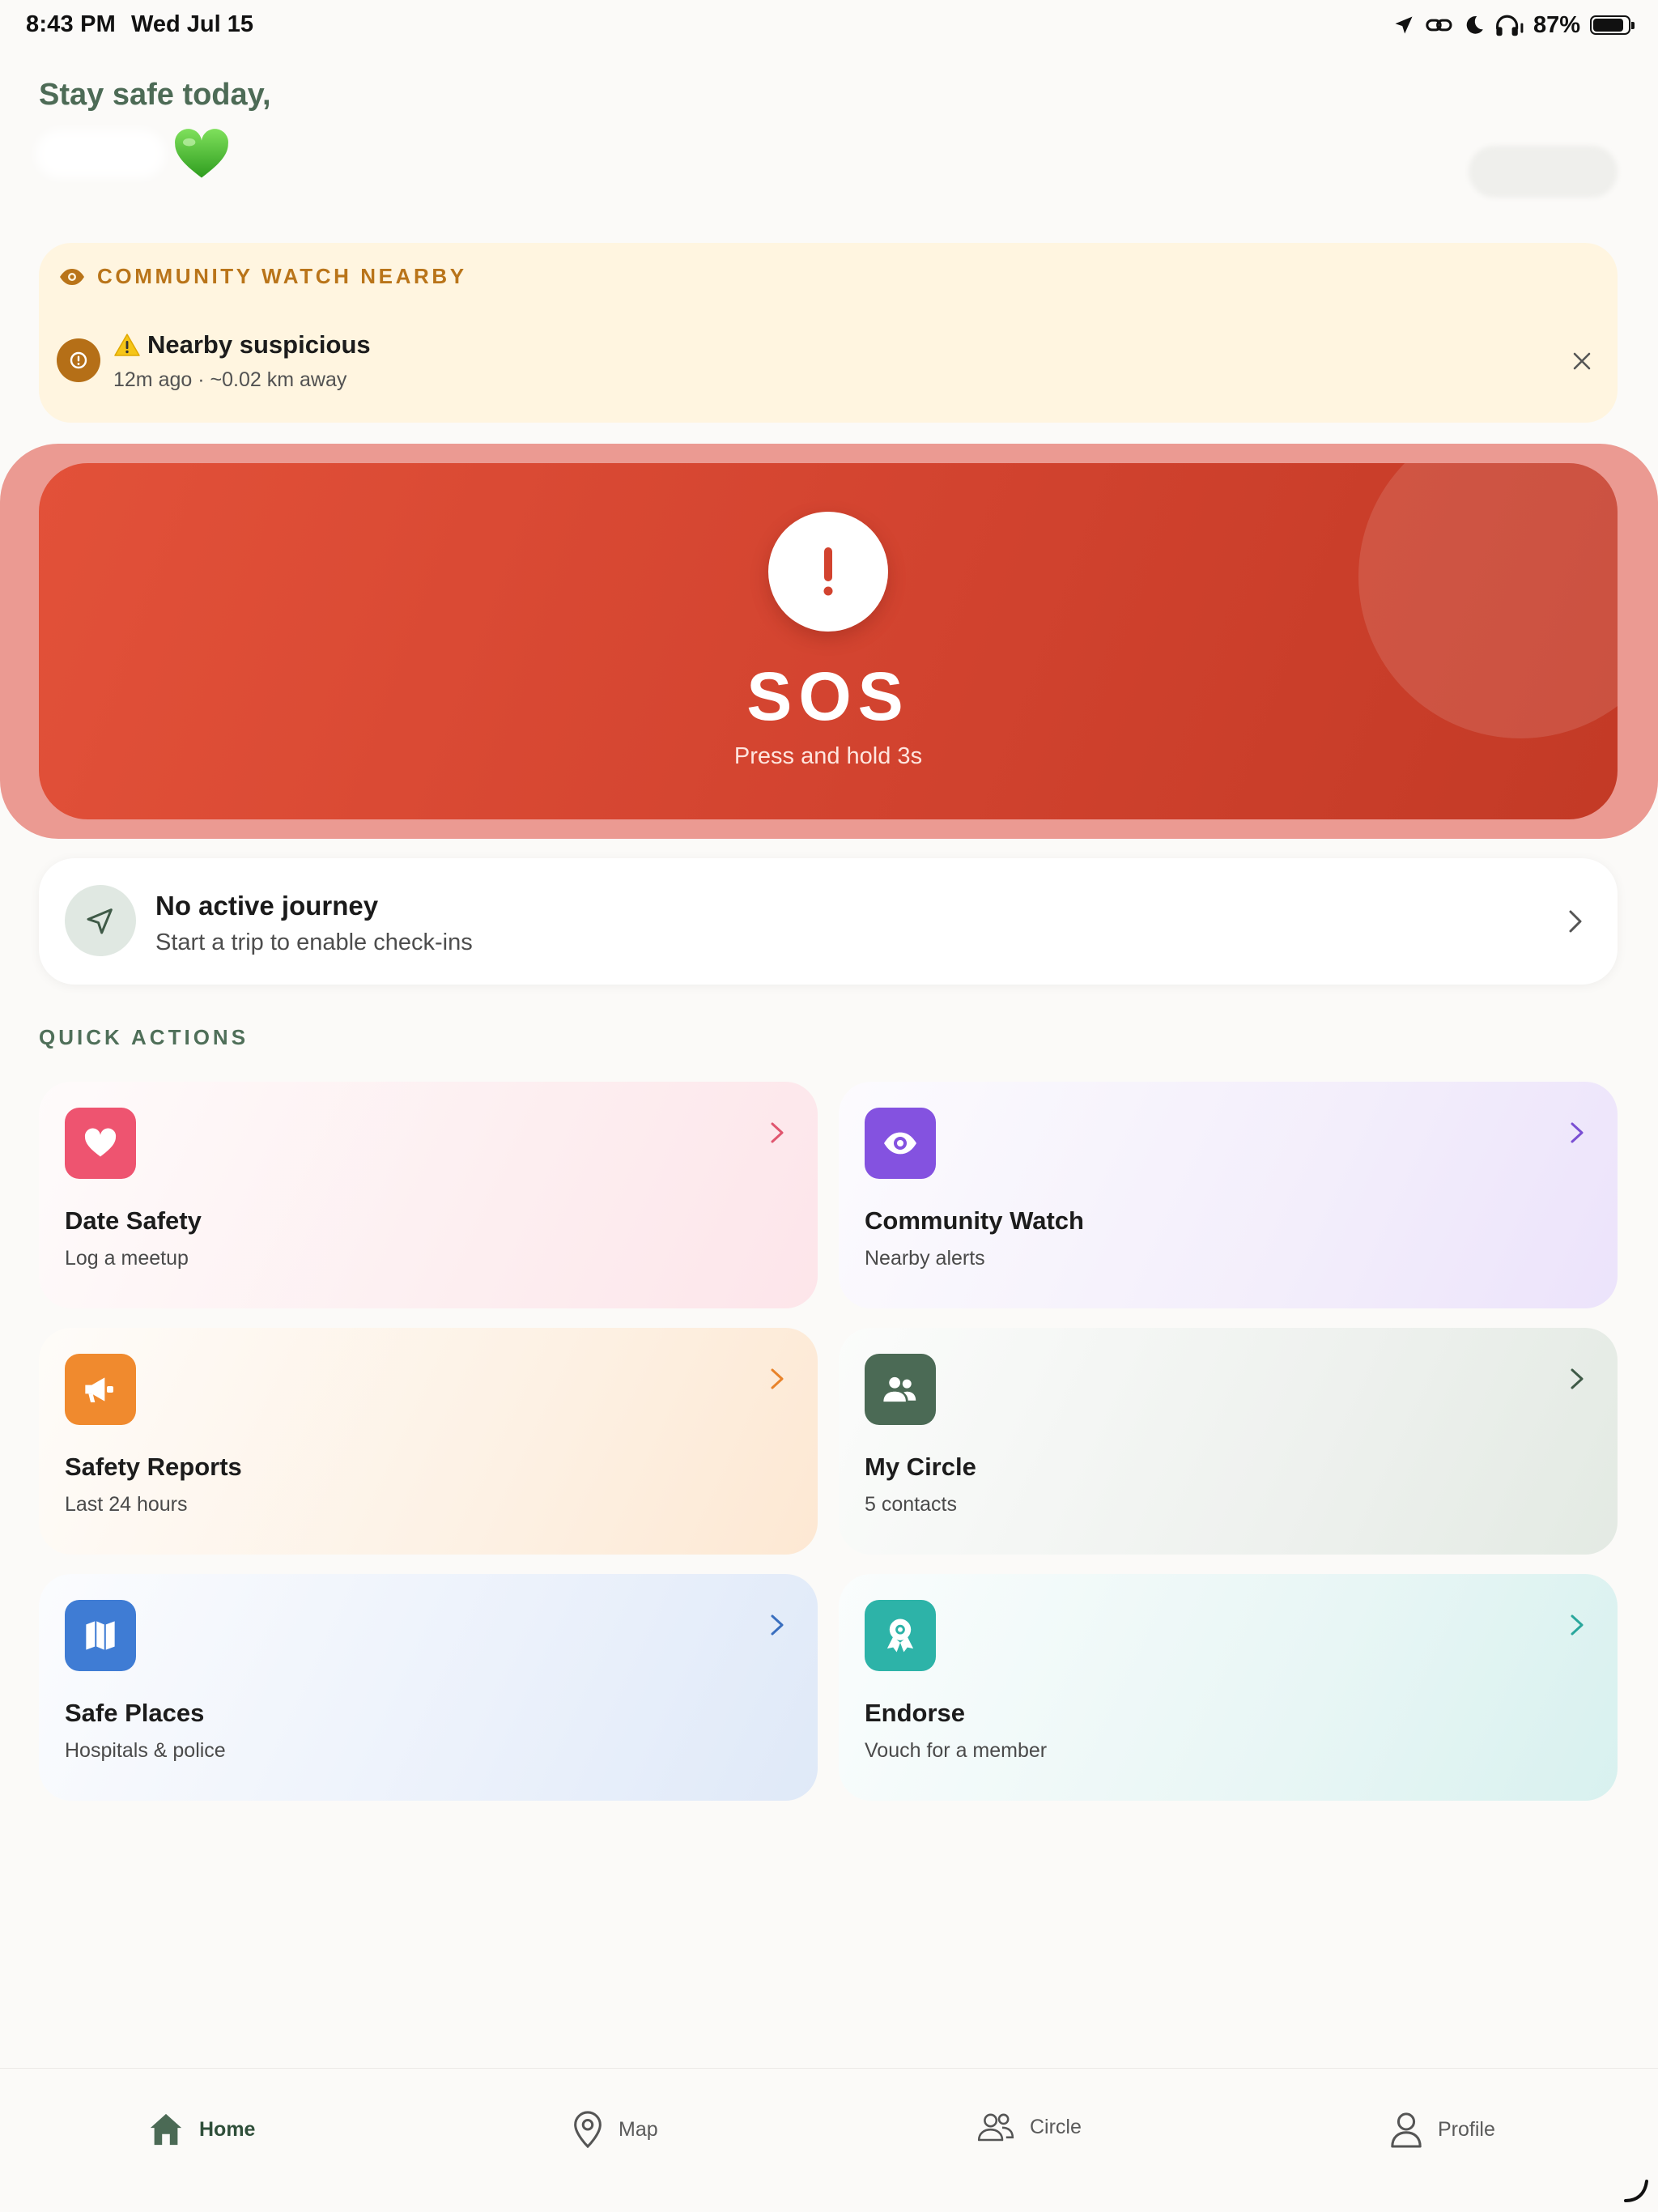 This screenshot has width=1658, height=2212. I want to click on map-icon, so click(100, 1636).